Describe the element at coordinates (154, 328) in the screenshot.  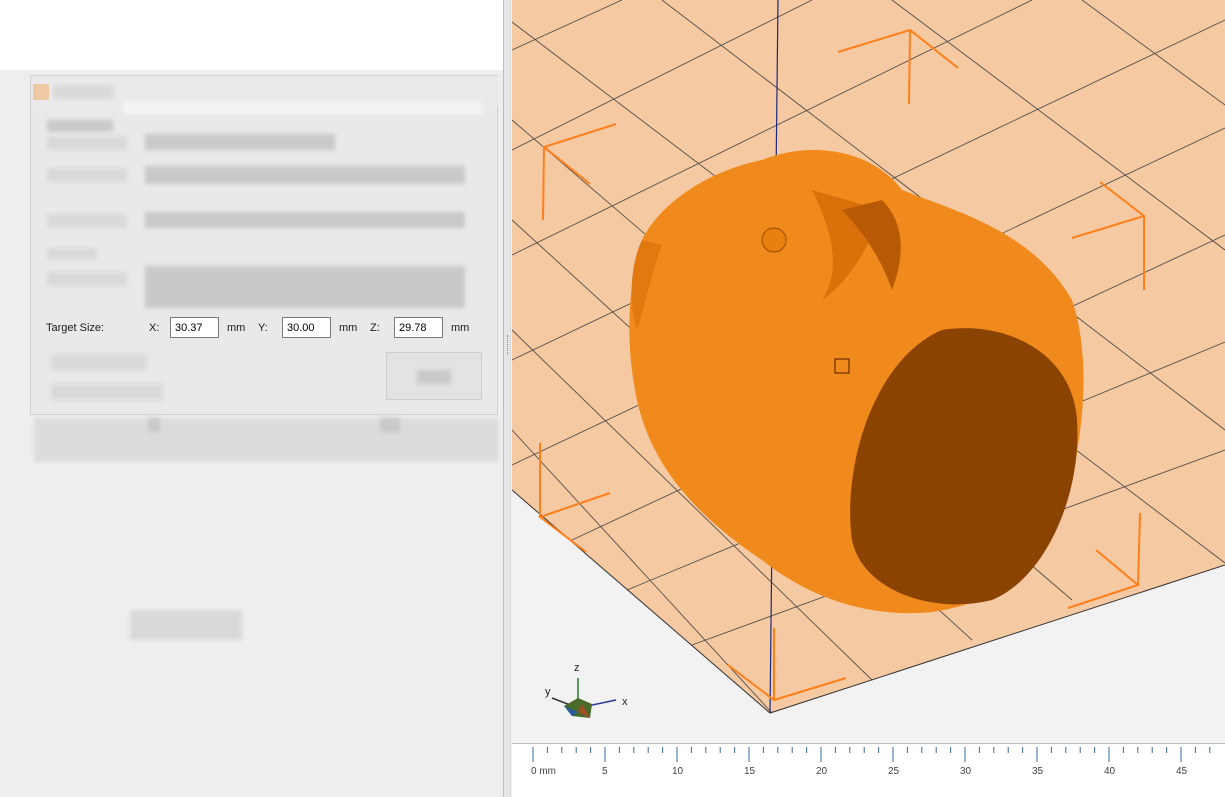
I see `x-label: X:` at that location.